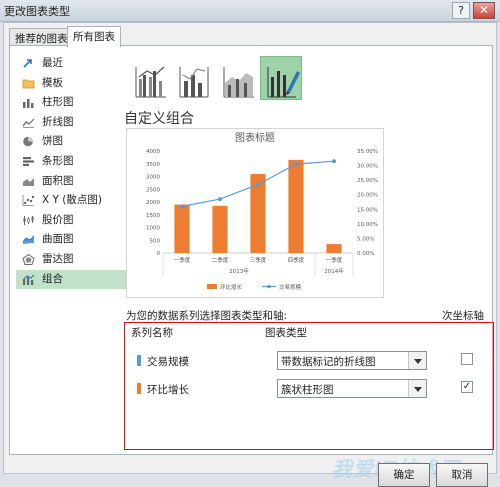  I want to click on chart-type-select-value: 簇状柱形图, so click(307, 390).